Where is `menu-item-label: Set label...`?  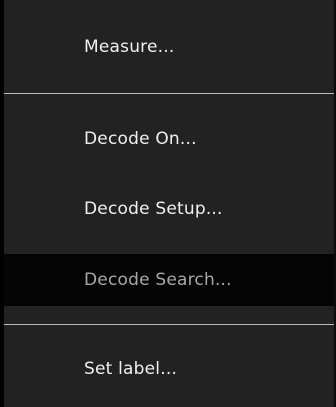 menu-item-label: Set label... is located at coordinates (131, 369).